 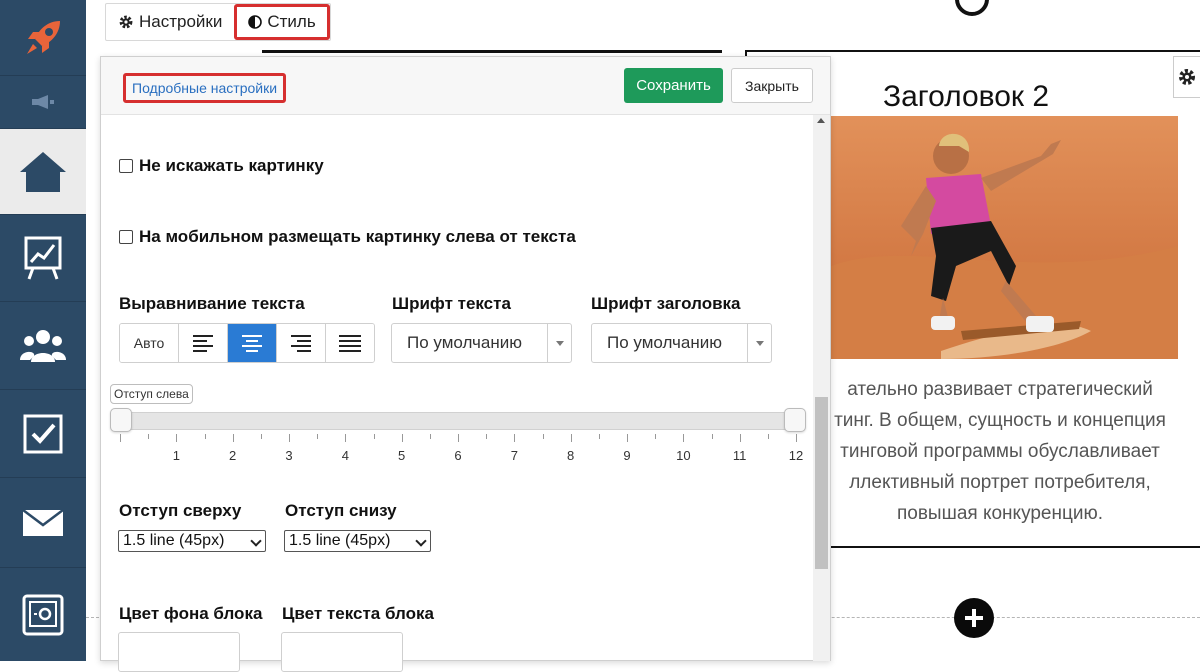 I want to click on left-indent-slider, so click(x=457, y=421).